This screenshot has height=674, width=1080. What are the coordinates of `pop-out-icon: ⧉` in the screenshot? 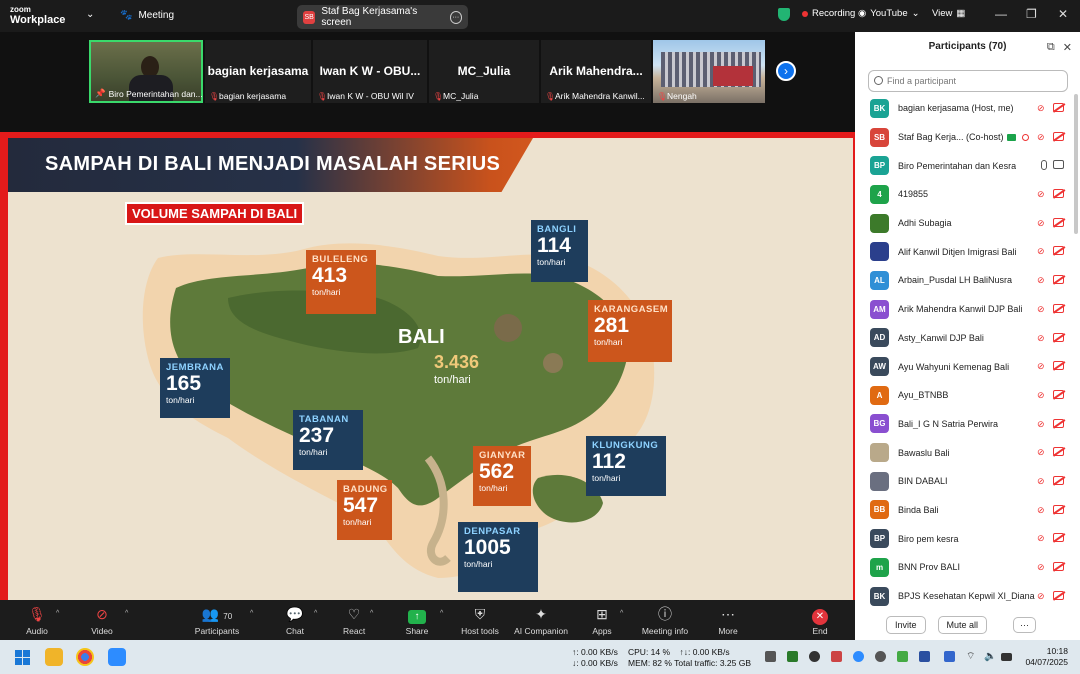 It's located at (1051, 47).